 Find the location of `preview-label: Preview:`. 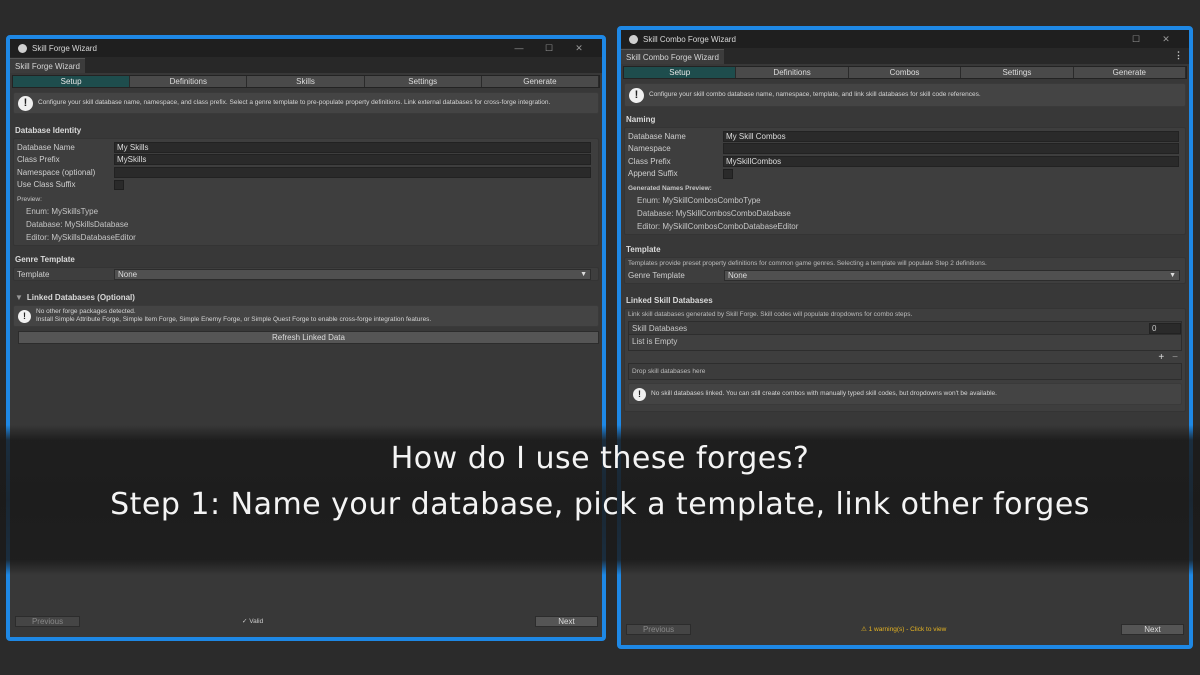

preview-label: Preview: is located at coordinates (29, 199).